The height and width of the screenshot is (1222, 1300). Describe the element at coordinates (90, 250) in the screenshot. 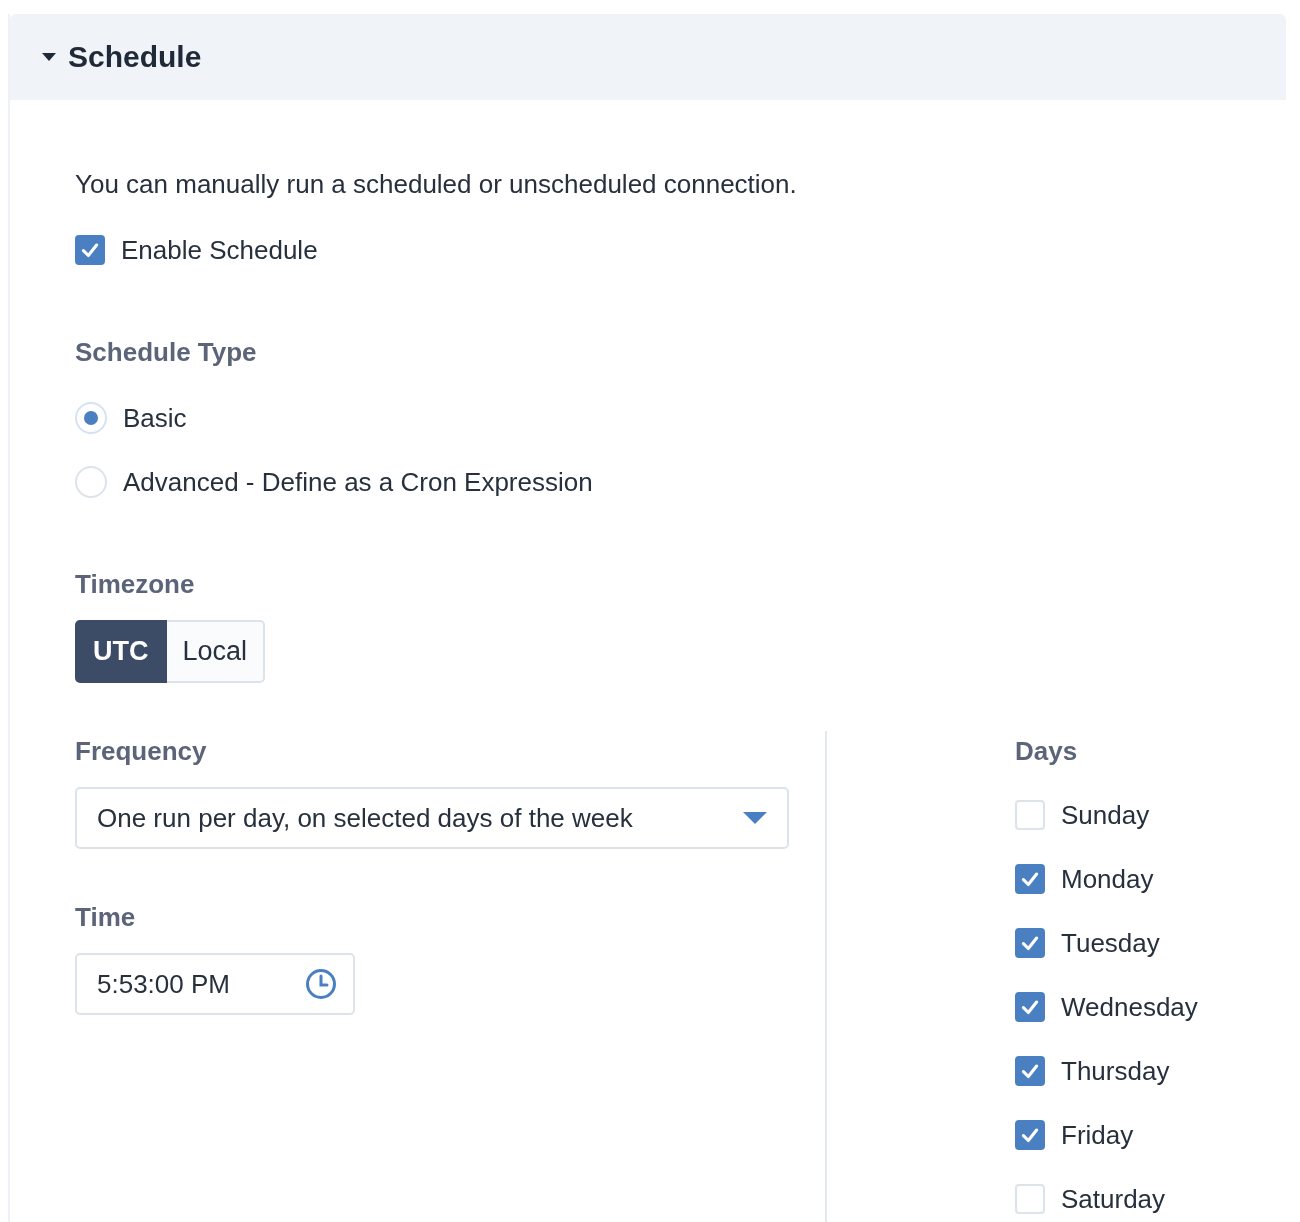

I see `enable-checkbox` at that location.